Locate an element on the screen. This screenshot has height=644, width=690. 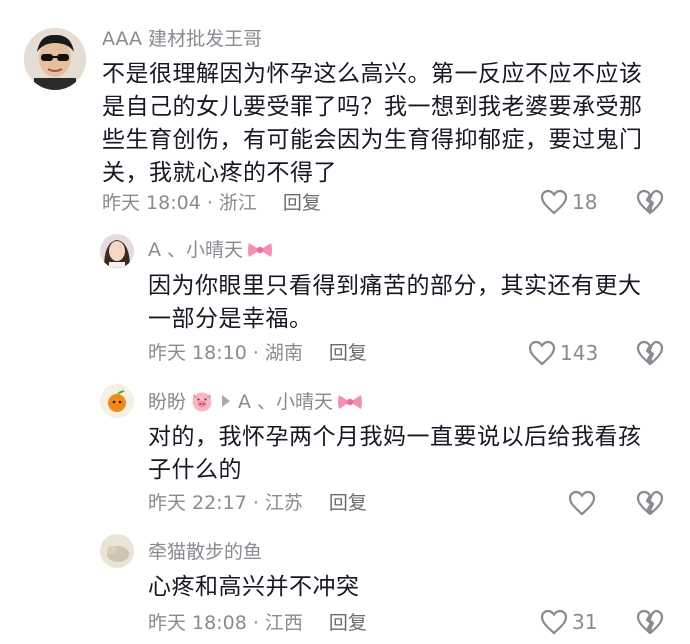
avatar-person-sunglasses is located at coordinates (55, 59).